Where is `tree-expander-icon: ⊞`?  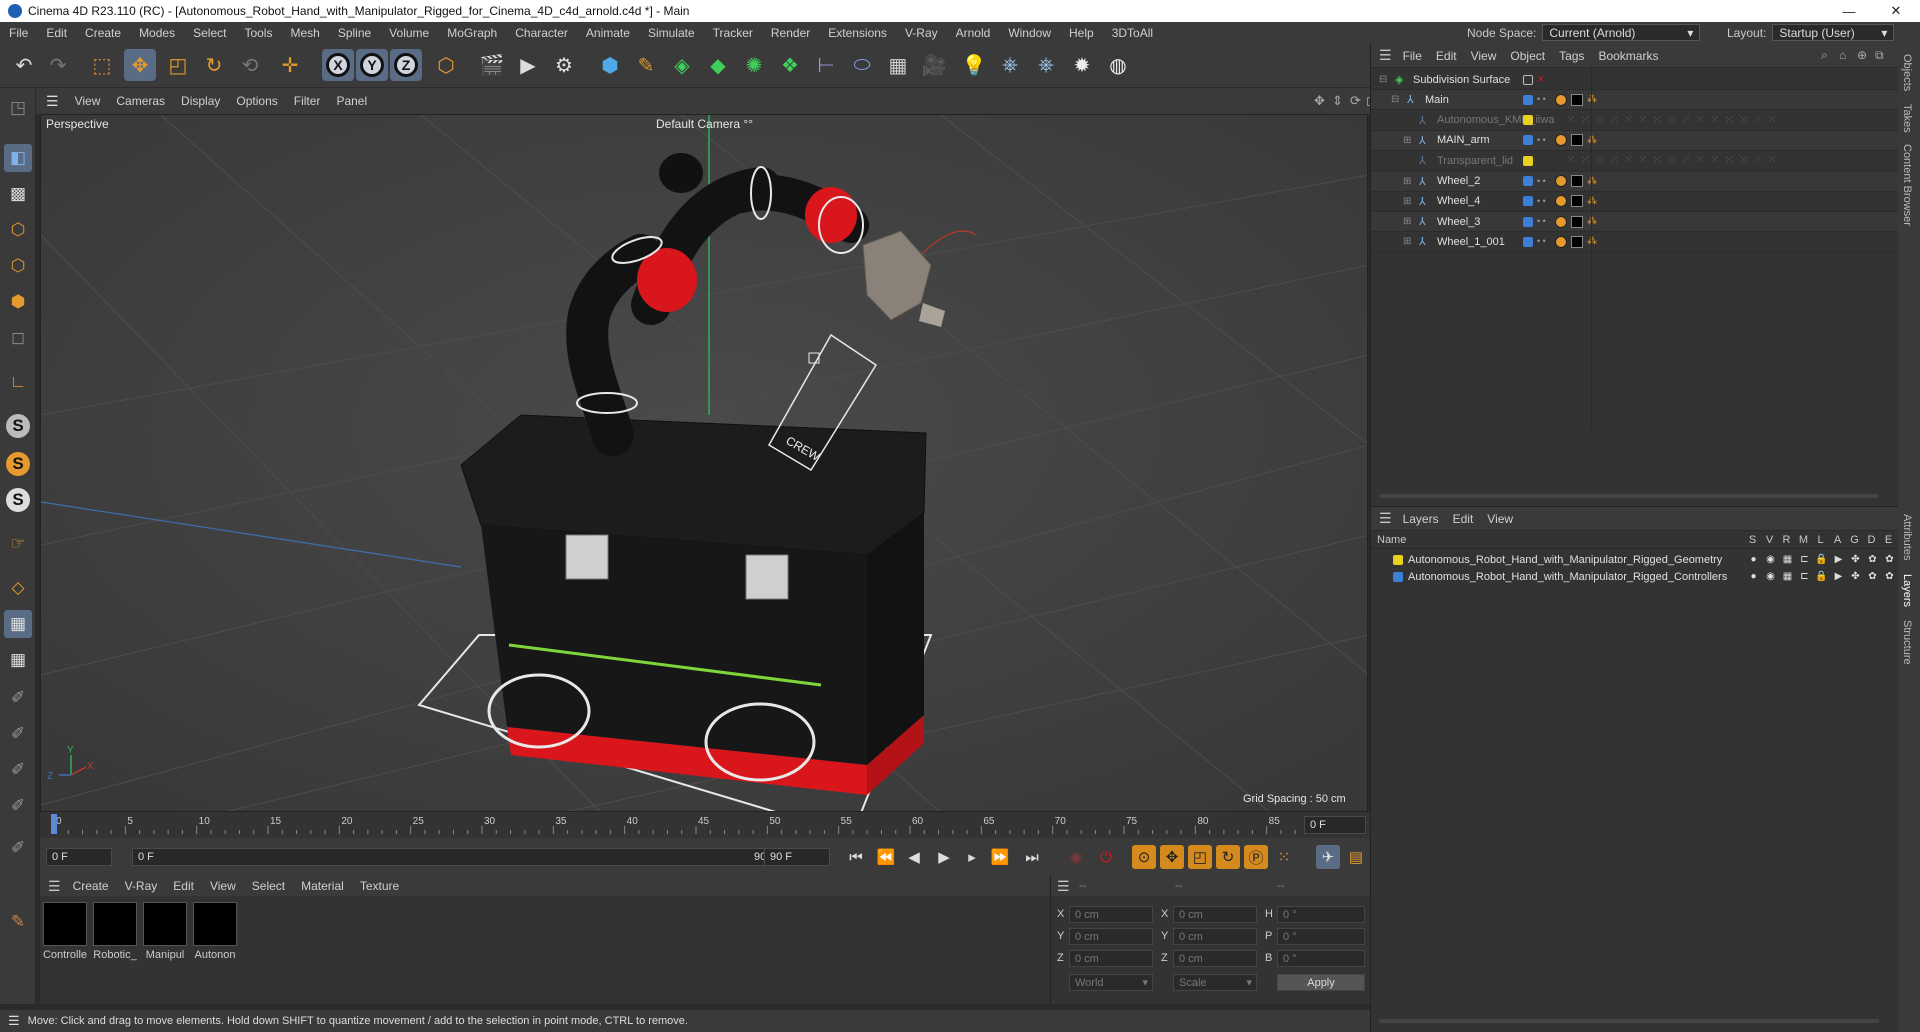
tree-expander-icon: ⊞ is located at coordinates (1409, 181).